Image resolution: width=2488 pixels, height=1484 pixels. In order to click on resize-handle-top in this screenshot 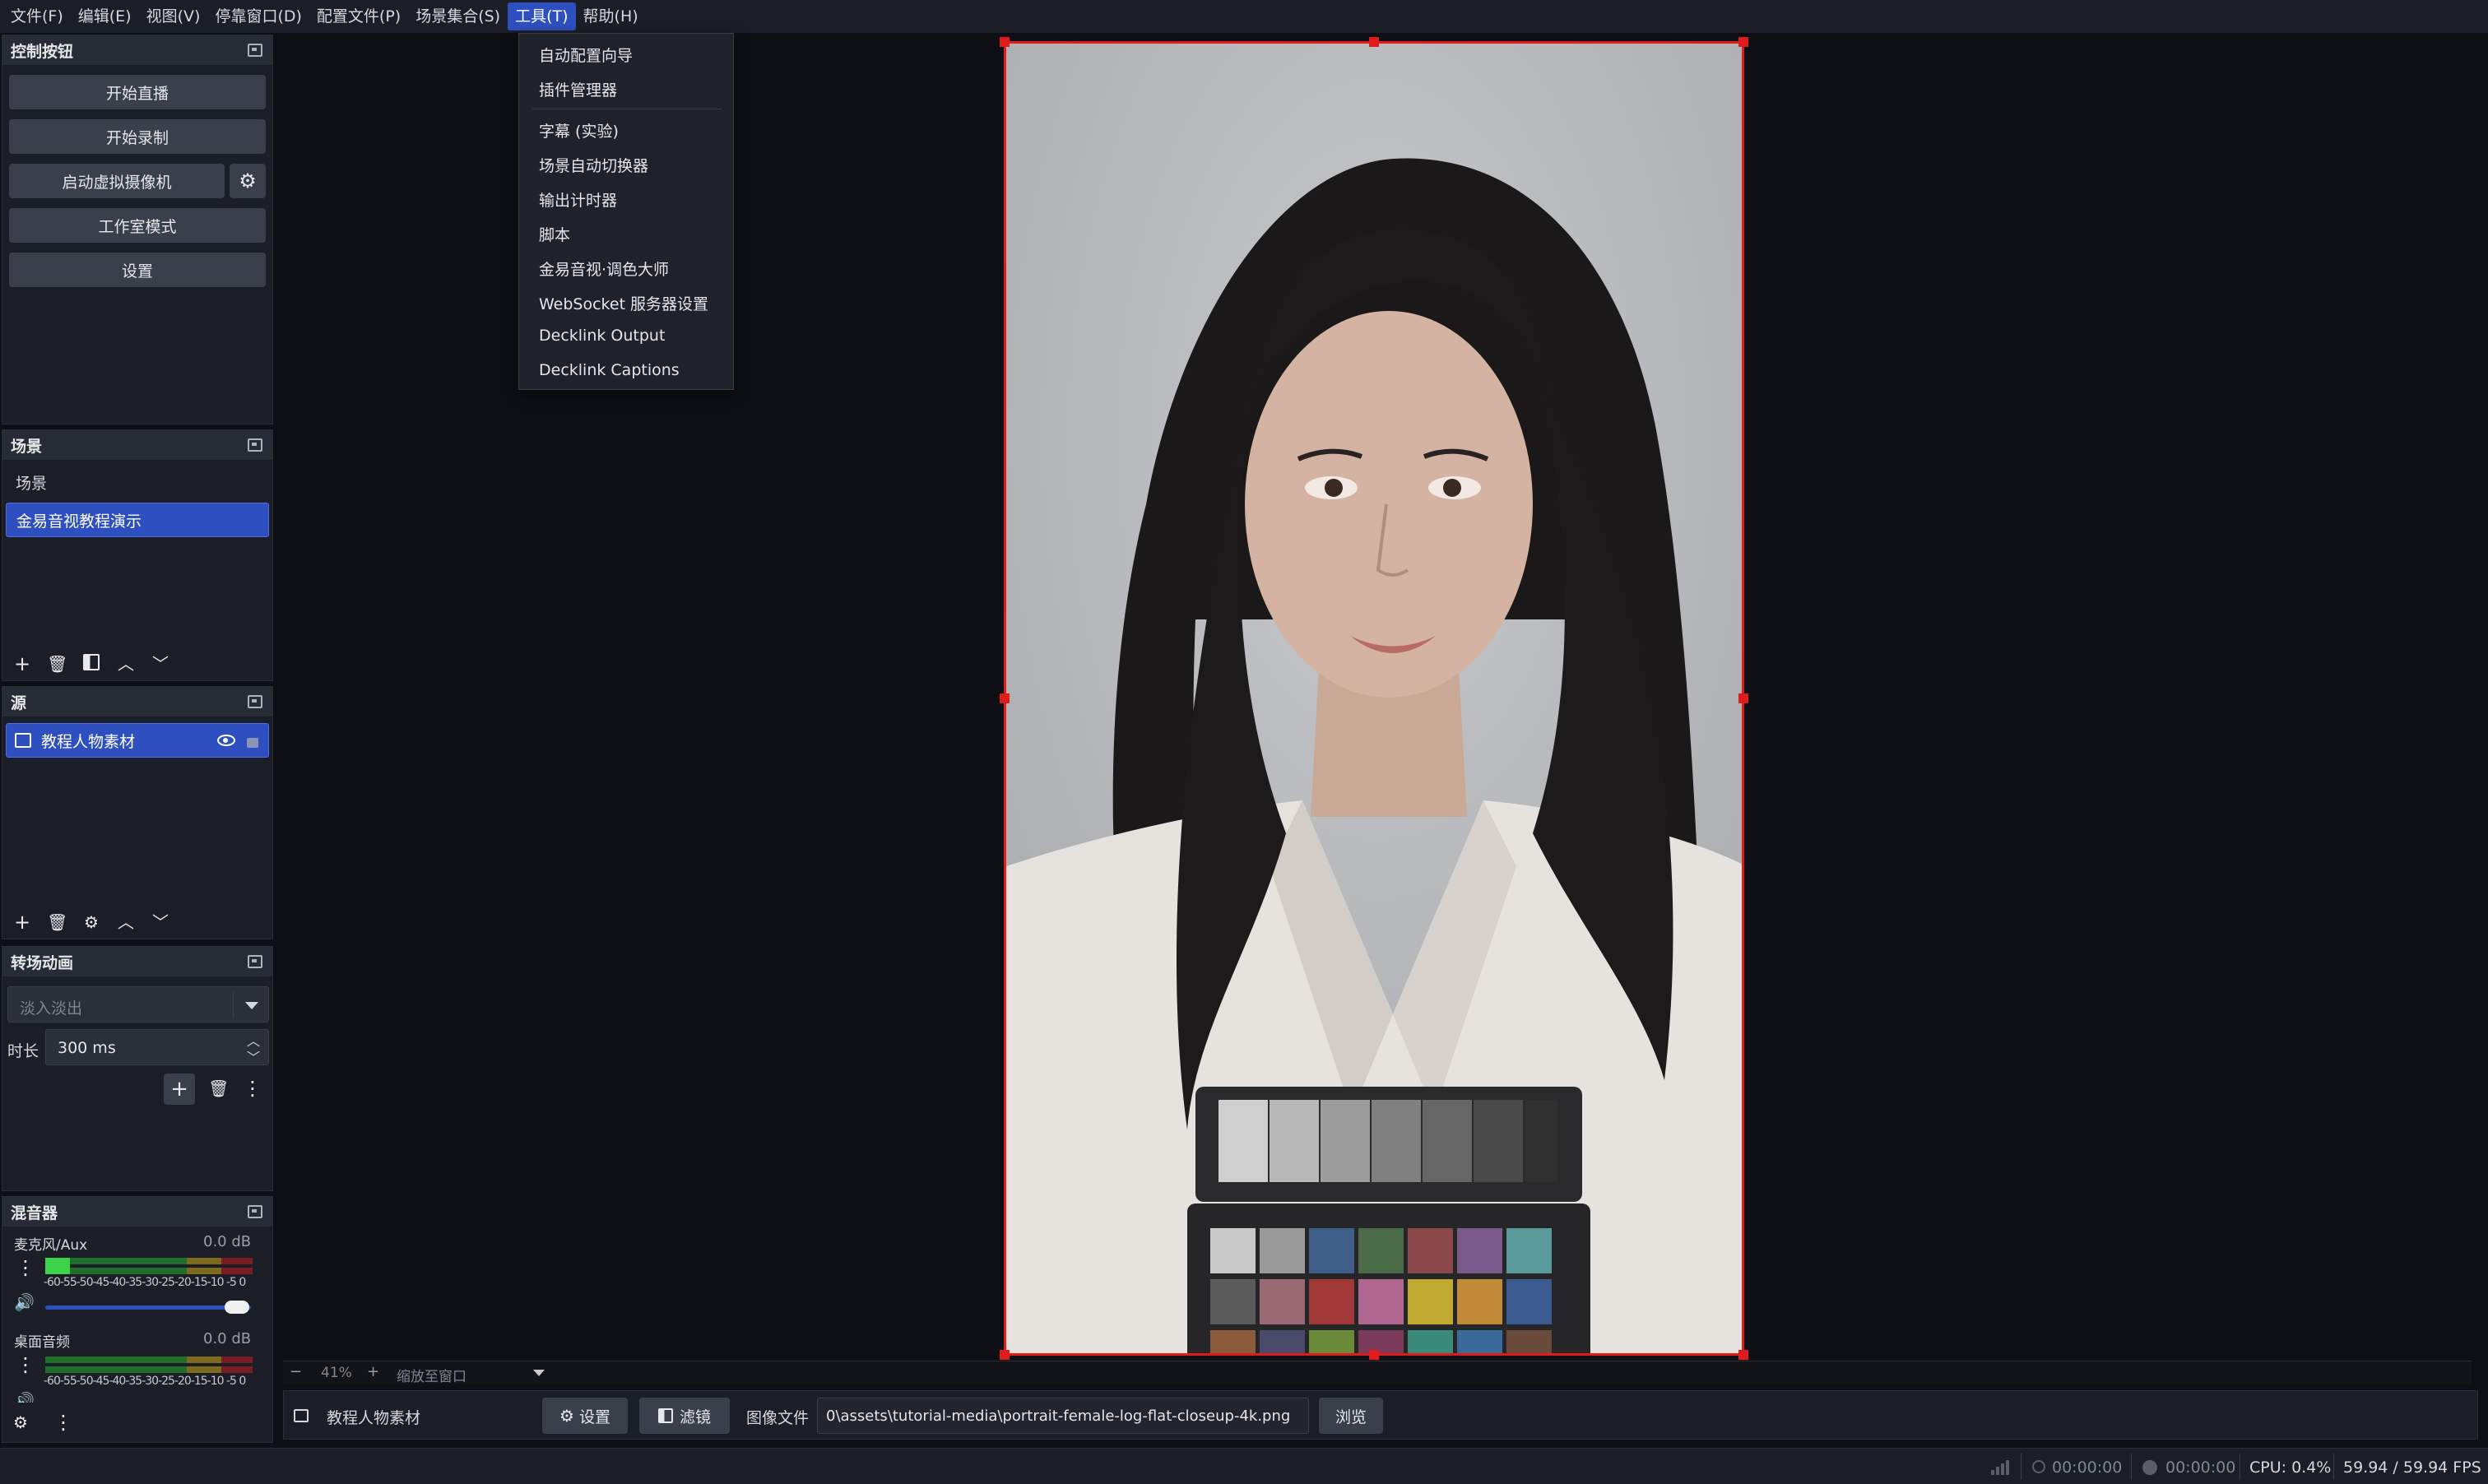, I will do `click(1374, 42)`.